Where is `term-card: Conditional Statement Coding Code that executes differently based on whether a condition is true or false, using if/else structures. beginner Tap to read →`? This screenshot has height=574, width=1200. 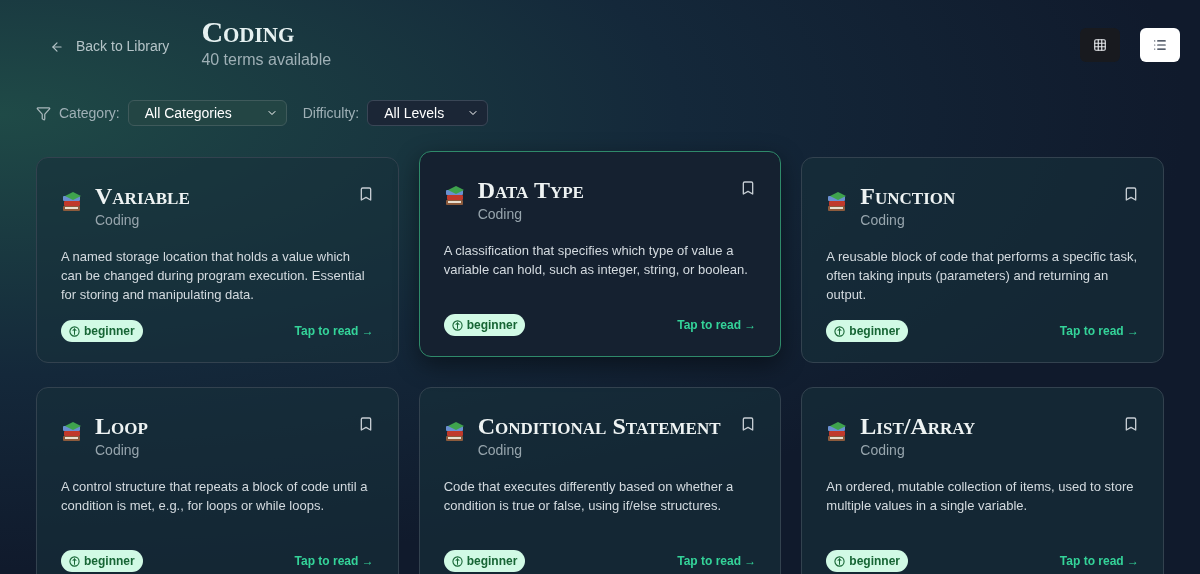 term-card: Conditional Statement Coding Code that executes differently based on whether a condition is true or false, using if/else structures. beginner Tap to read → is located at coordinates (600, 480).